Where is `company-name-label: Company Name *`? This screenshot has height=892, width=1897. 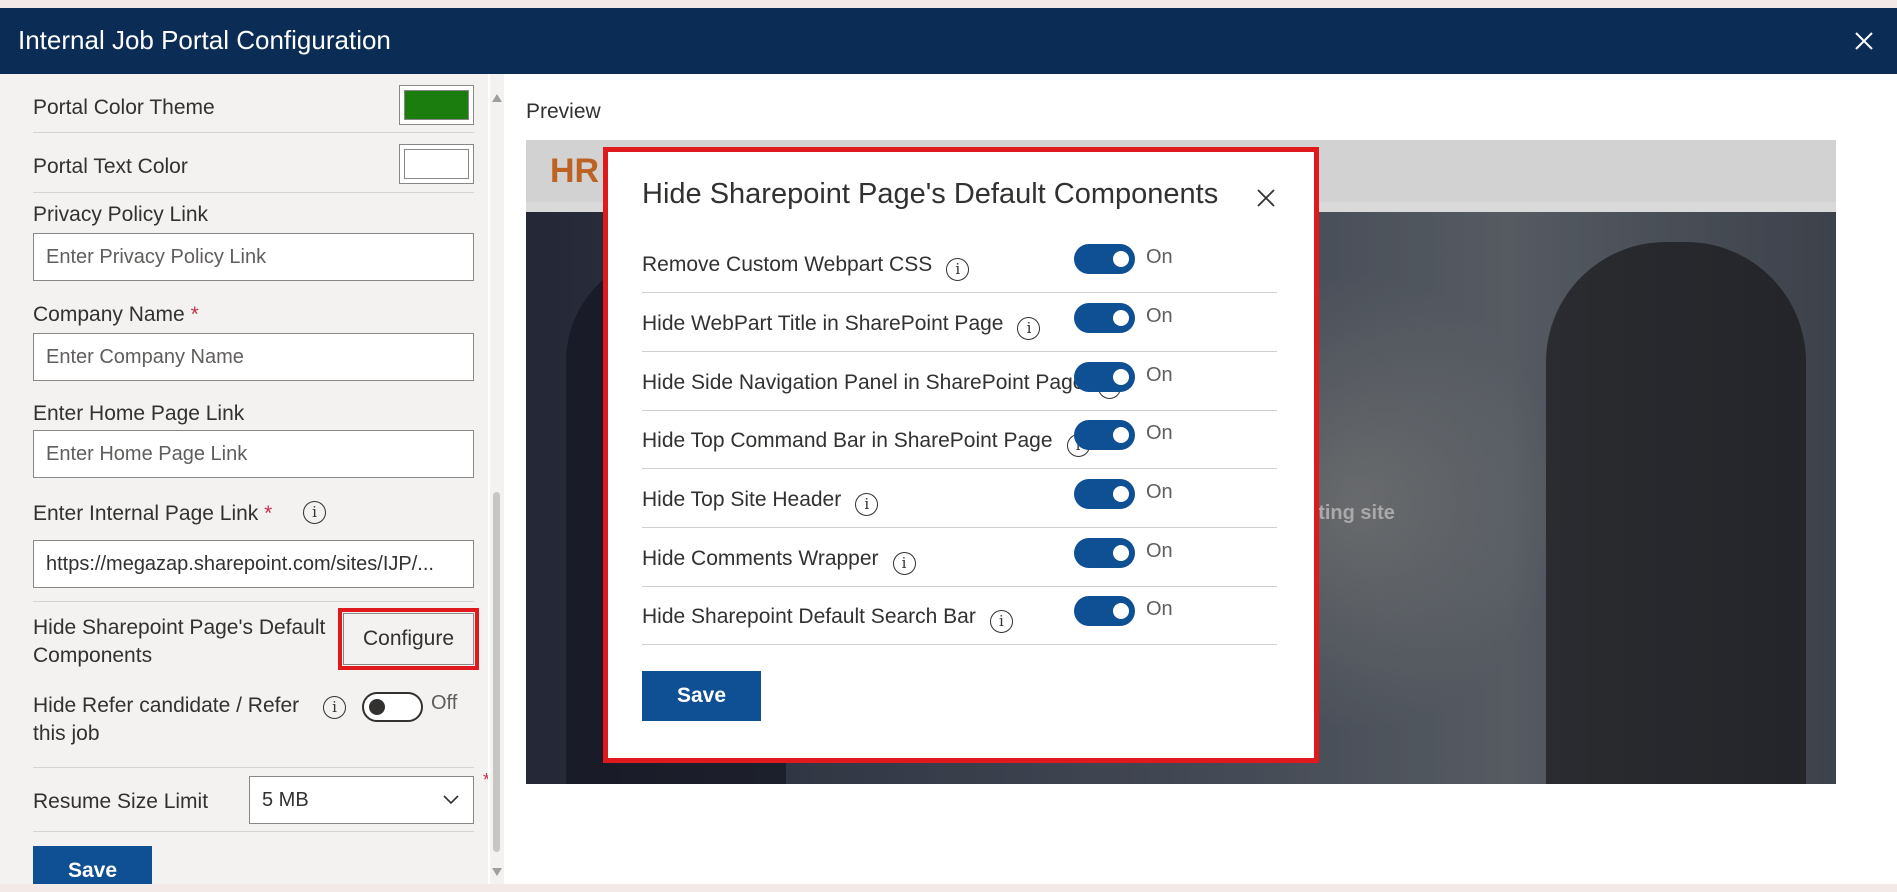
company-name-label: Company Name * is located at coordinates (116, 314).